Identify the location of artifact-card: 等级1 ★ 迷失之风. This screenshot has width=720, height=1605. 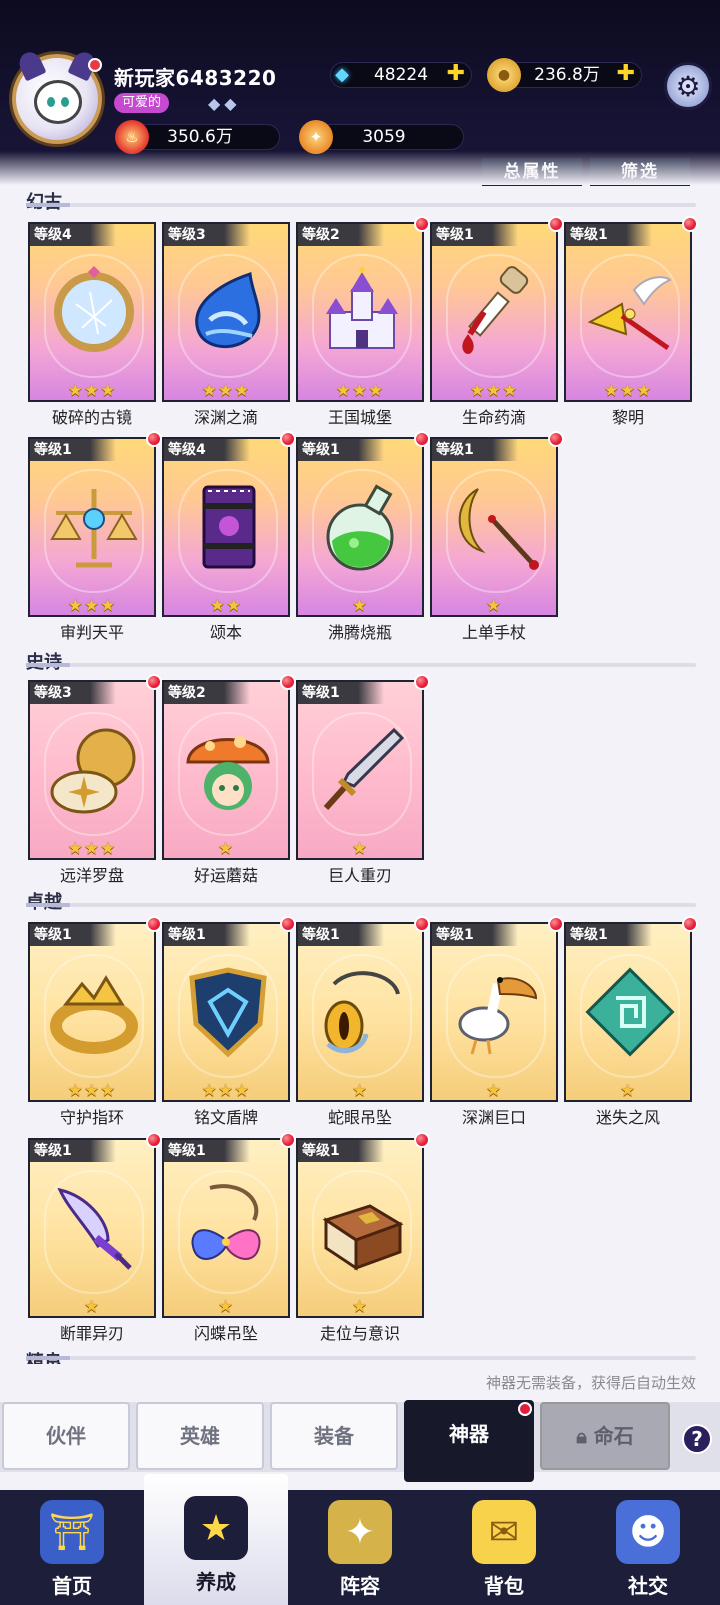
(631, 1021).